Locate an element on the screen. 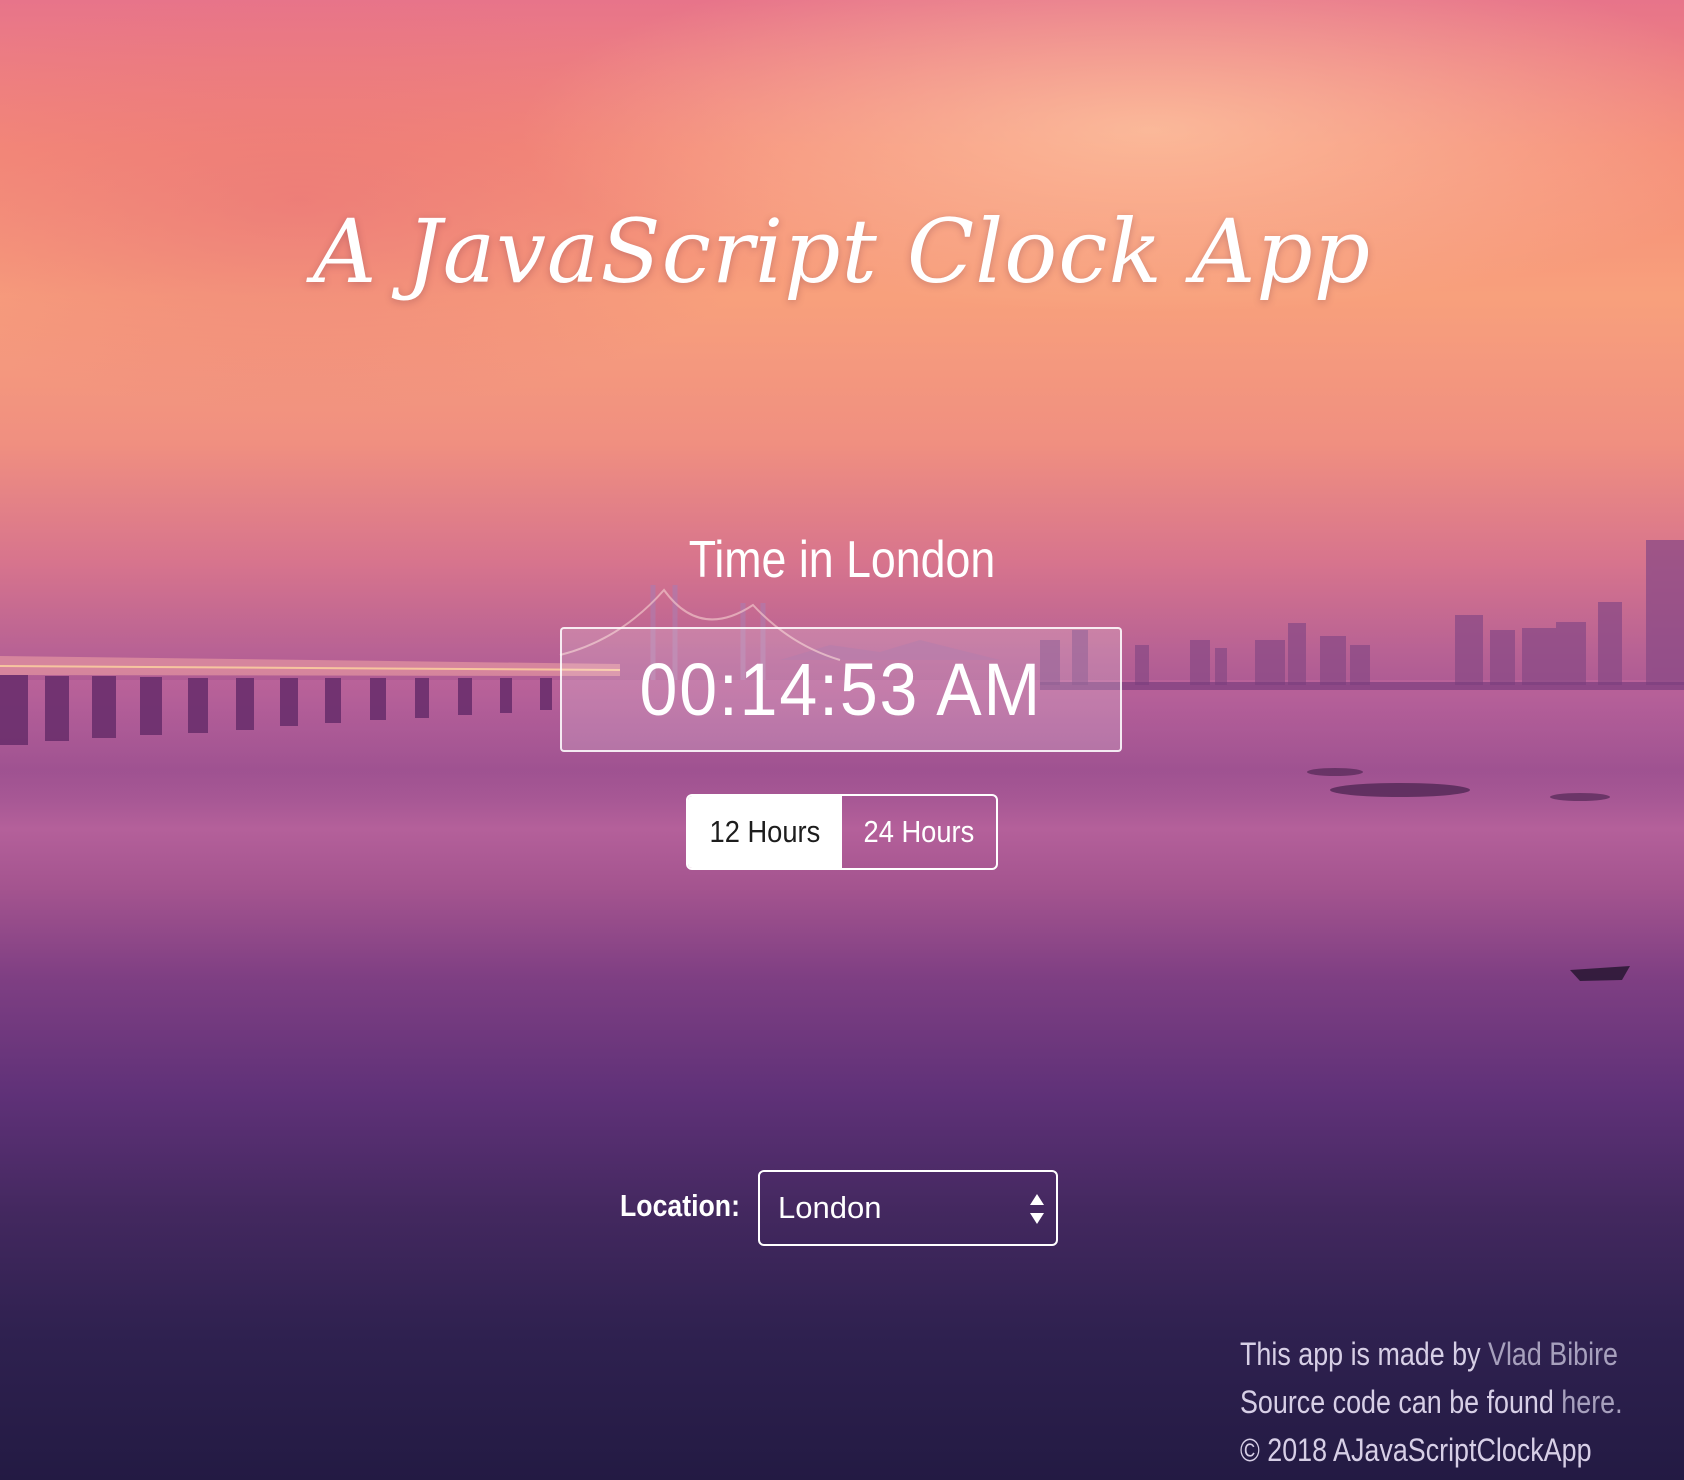 This screenshot has width=1684, height=1480. location-select: London is located at coordinates (908, 1208).